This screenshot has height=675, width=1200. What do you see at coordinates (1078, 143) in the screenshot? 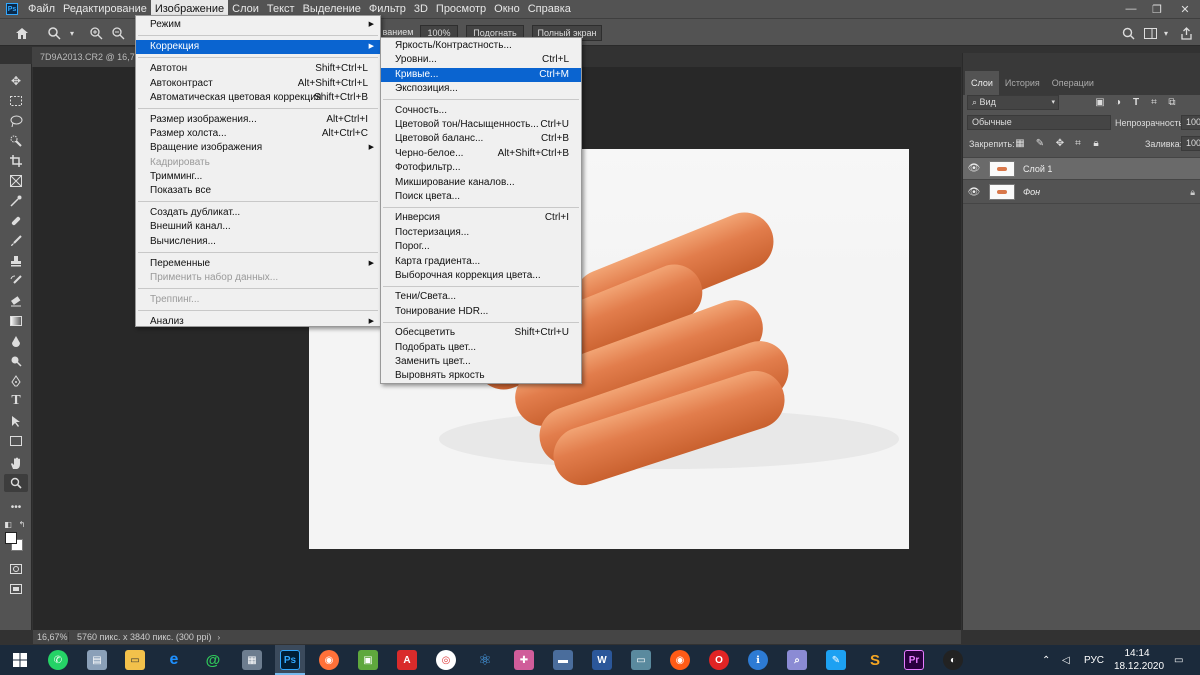
I see `lock-artboard-icon: ⌗` at bounding box center [1078, 143].